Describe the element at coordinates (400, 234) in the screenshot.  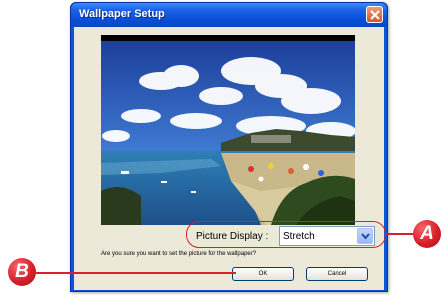
I see `callout-a-line` at that location.